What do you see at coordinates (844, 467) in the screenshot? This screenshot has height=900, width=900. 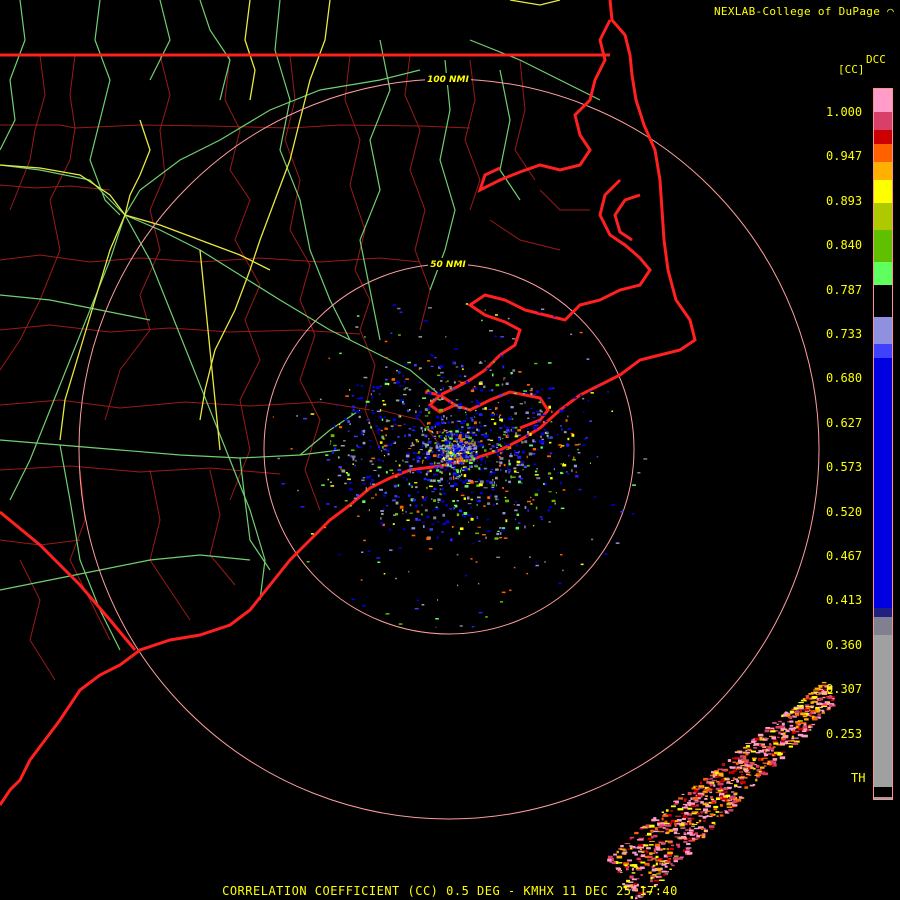 I see `scale-tick-label: 0.573` at bounding box center [844, 467].